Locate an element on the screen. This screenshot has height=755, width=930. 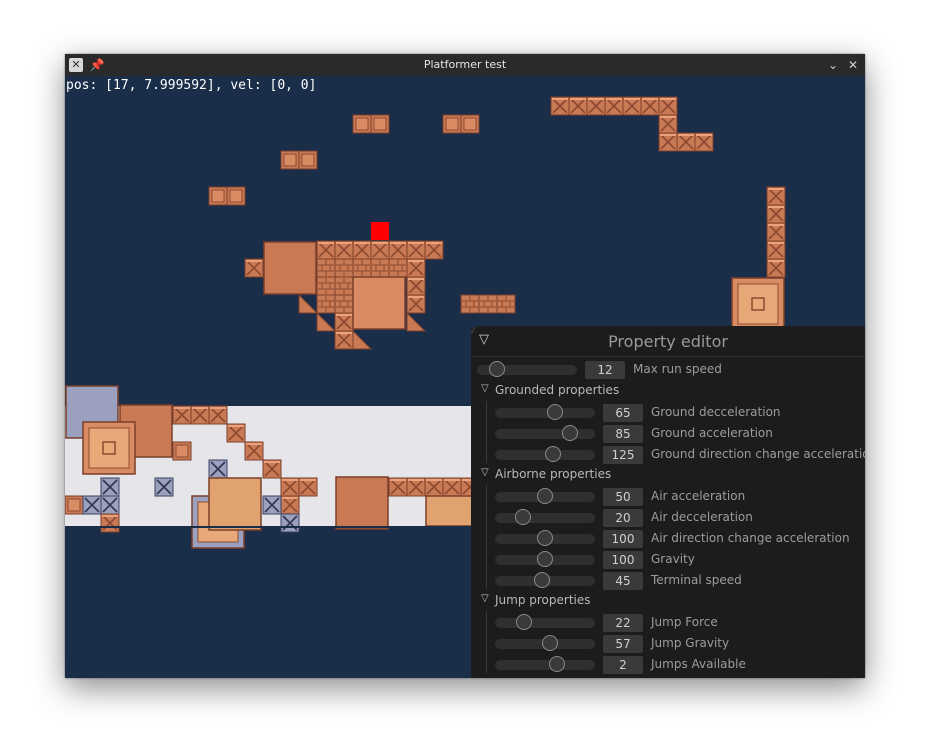
grounded-properties-group-header: ▽ Grounded properties is located at coordinates (668, 391).